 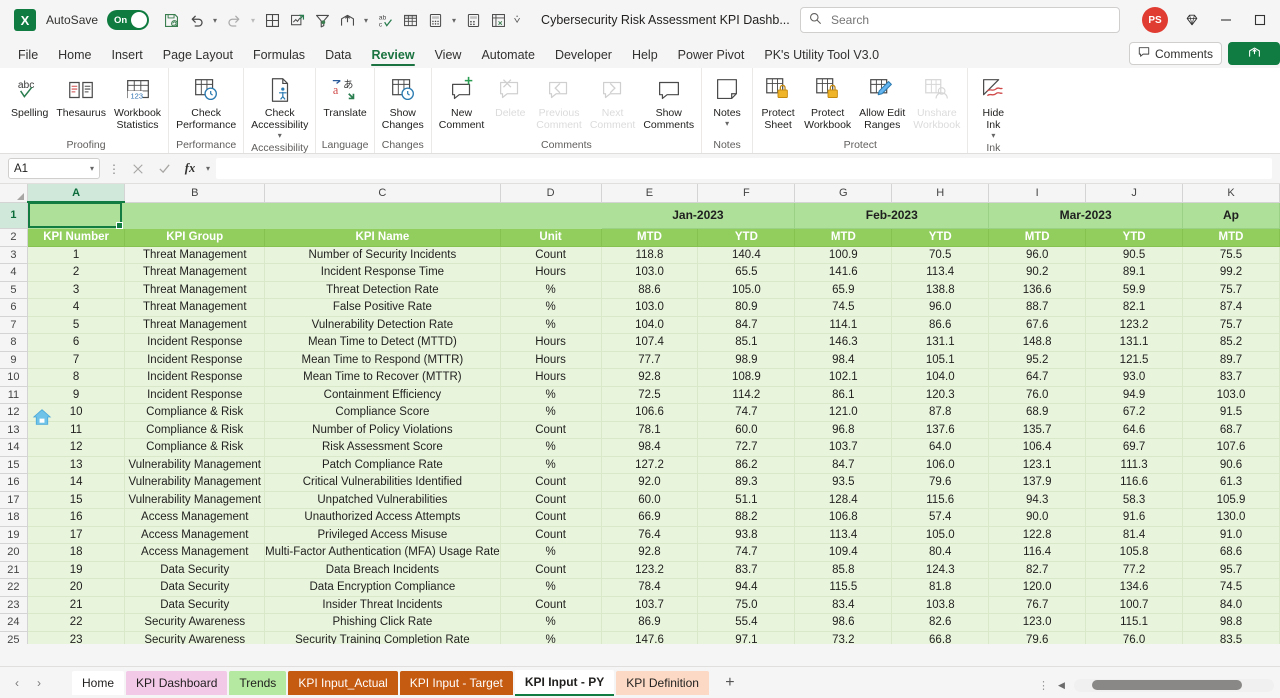 What do you see at coordinates (462, 102) in the screenshot?
I see `new-comment-button: New Comment` at bounding box center [462, 102].